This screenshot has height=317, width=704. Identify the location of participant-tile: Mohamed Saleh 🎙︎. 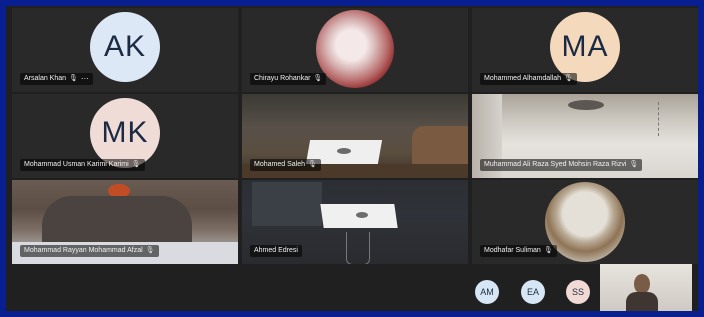
(355, 136).